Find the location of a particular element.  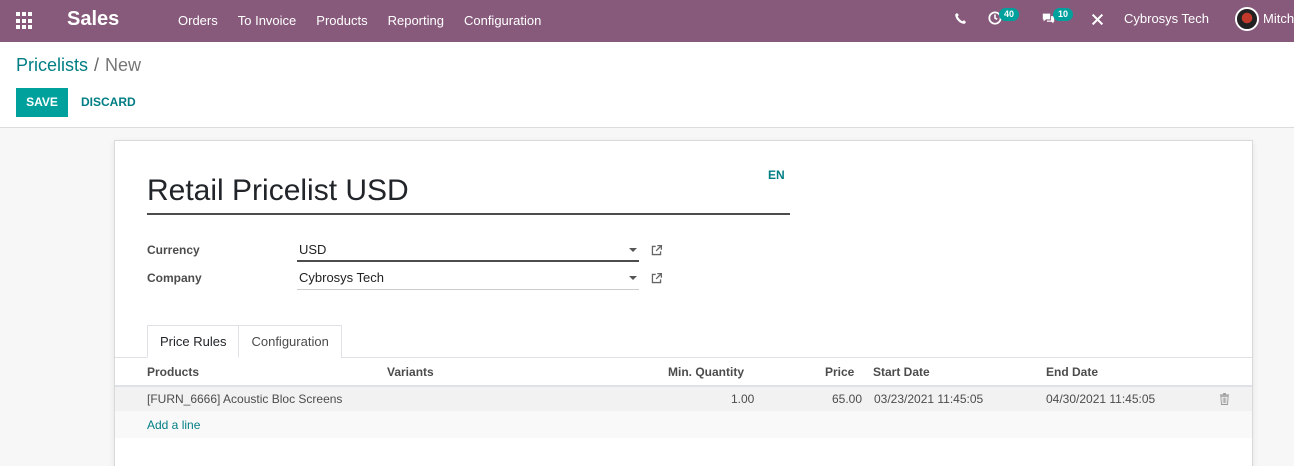

column-min-quantity: Min. Quantity is located at coordinates (706, 372).